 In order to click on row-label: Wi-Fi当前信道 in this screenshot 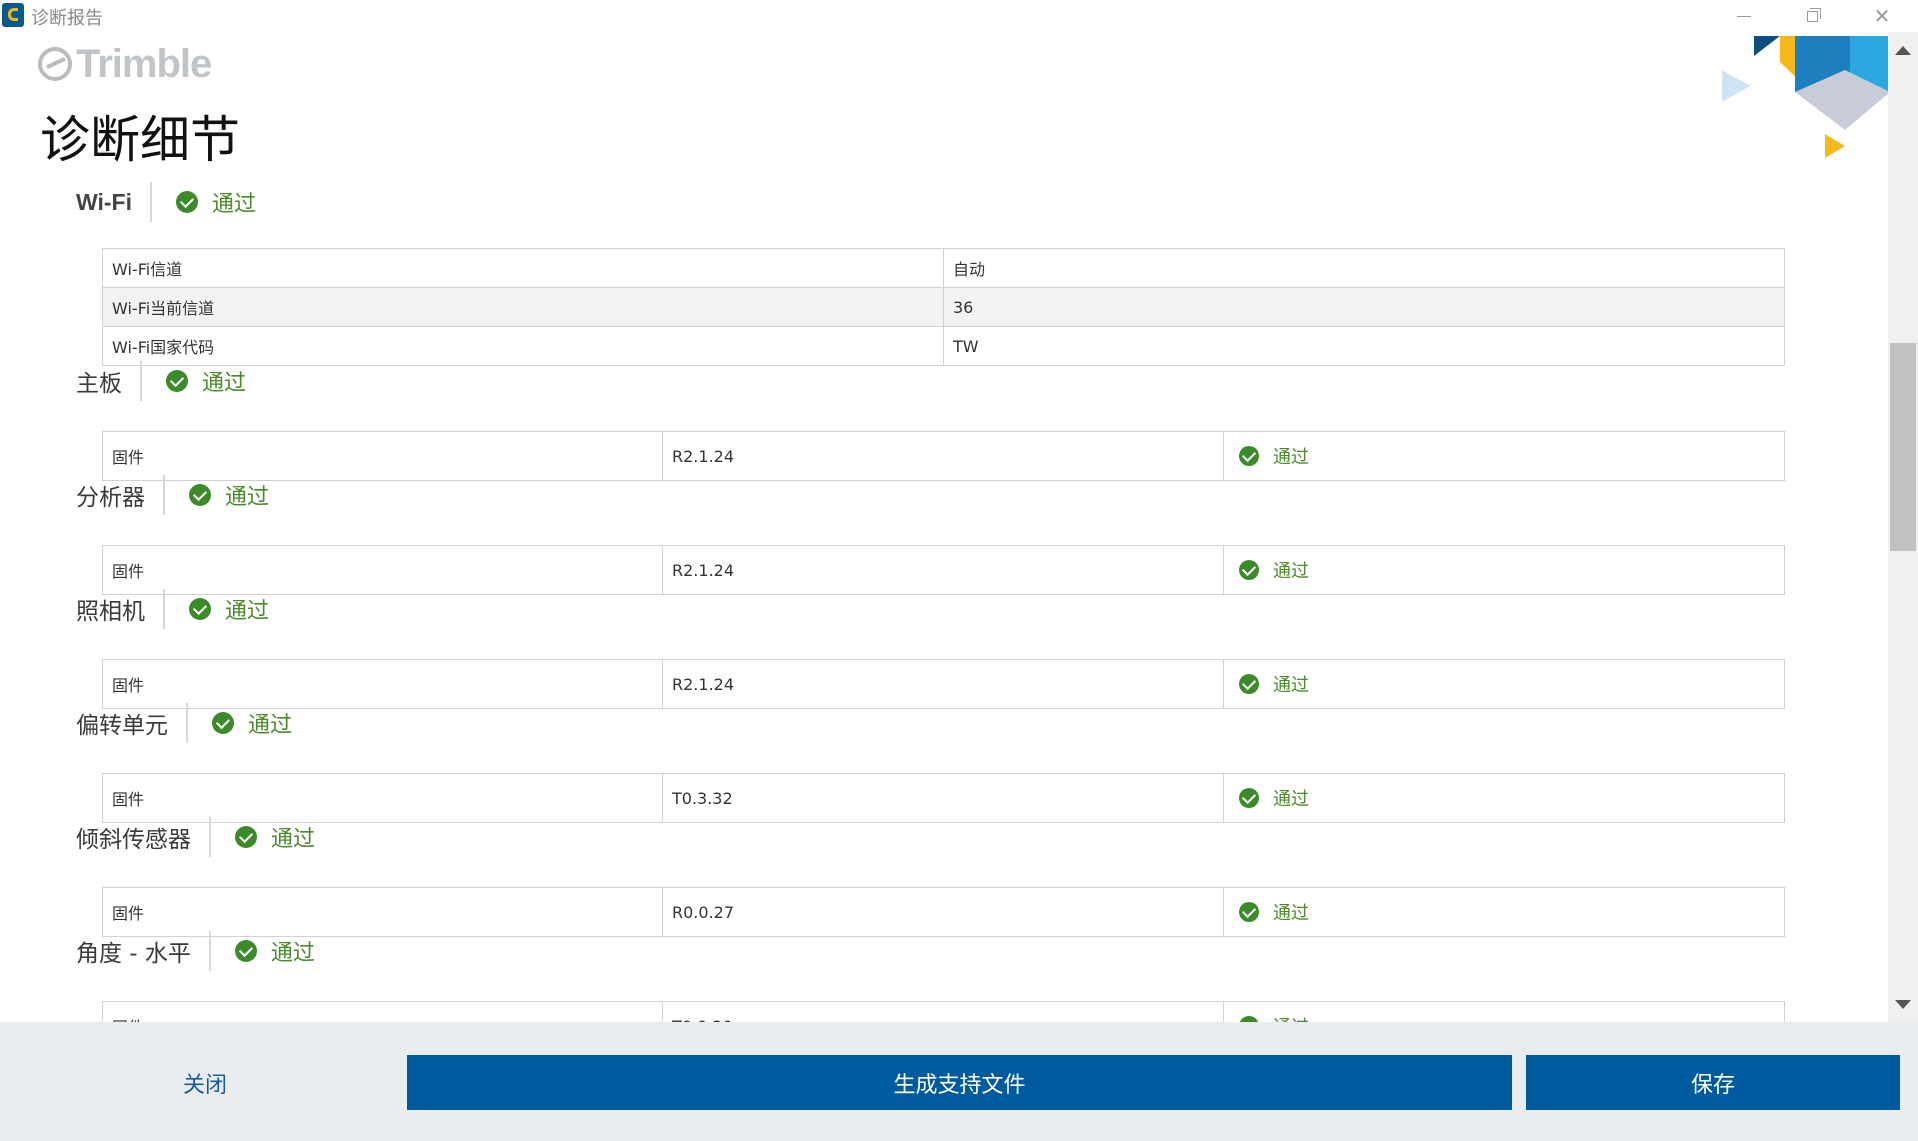, I will do `click(523, 307)`.